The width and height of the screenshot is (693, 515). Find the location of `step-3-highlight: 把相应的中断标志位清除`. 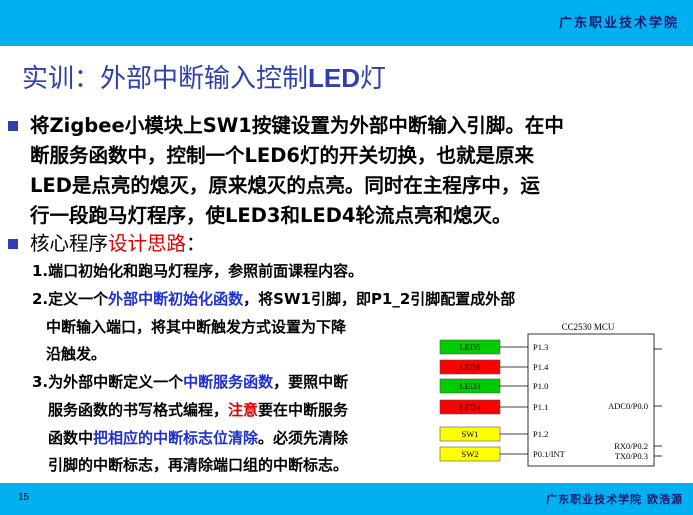

step-3-highlight: 把相应的中断标志位清除 is located at coordinates (176, 438).